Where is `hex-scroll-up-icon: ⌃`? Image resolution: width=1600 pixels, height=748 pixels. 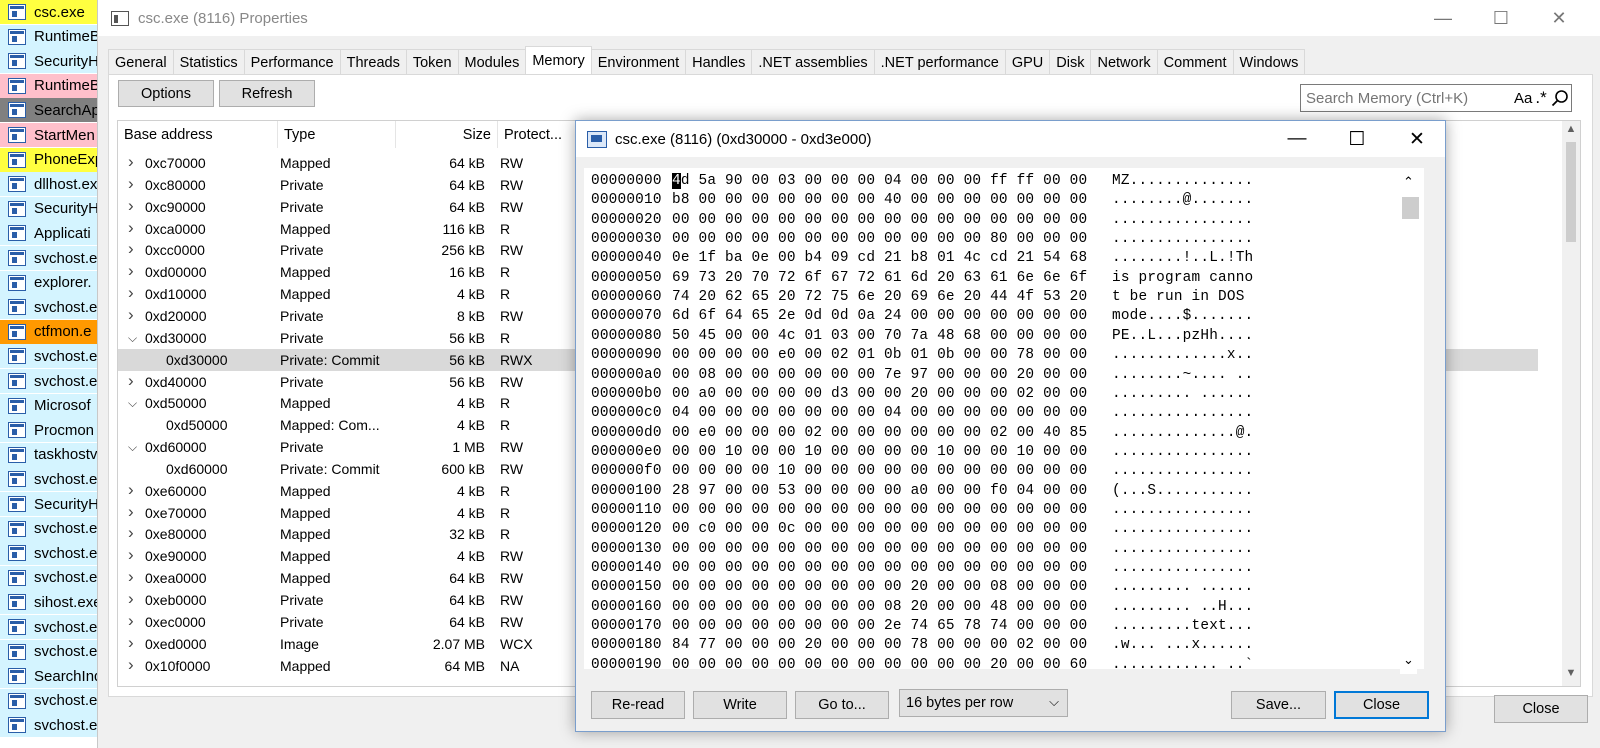 hex-scroll-up-icon: ⌃ is located at coordinates (1408, 183).